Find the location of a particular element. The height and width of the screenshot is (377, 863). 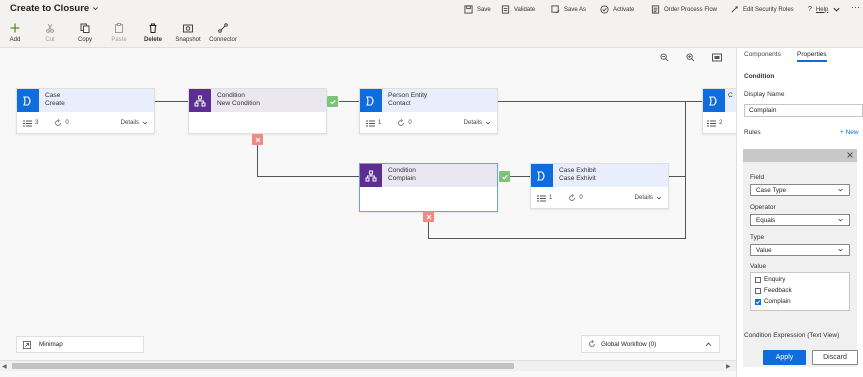

copy-button: Copy is located at coordinates (85, 33).